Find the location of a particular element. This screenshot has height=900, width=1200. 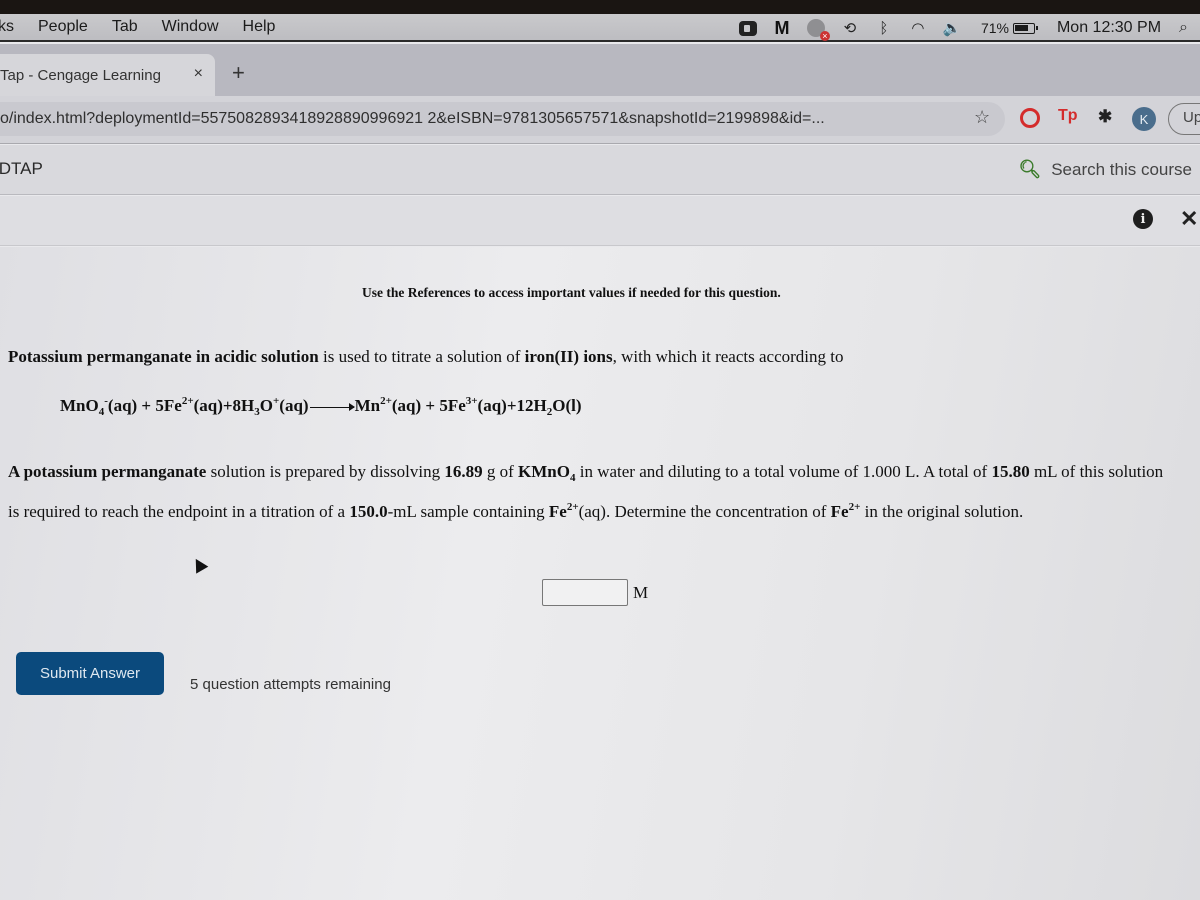

search-course-label: Search this course is located at coordinates (1121, 169).